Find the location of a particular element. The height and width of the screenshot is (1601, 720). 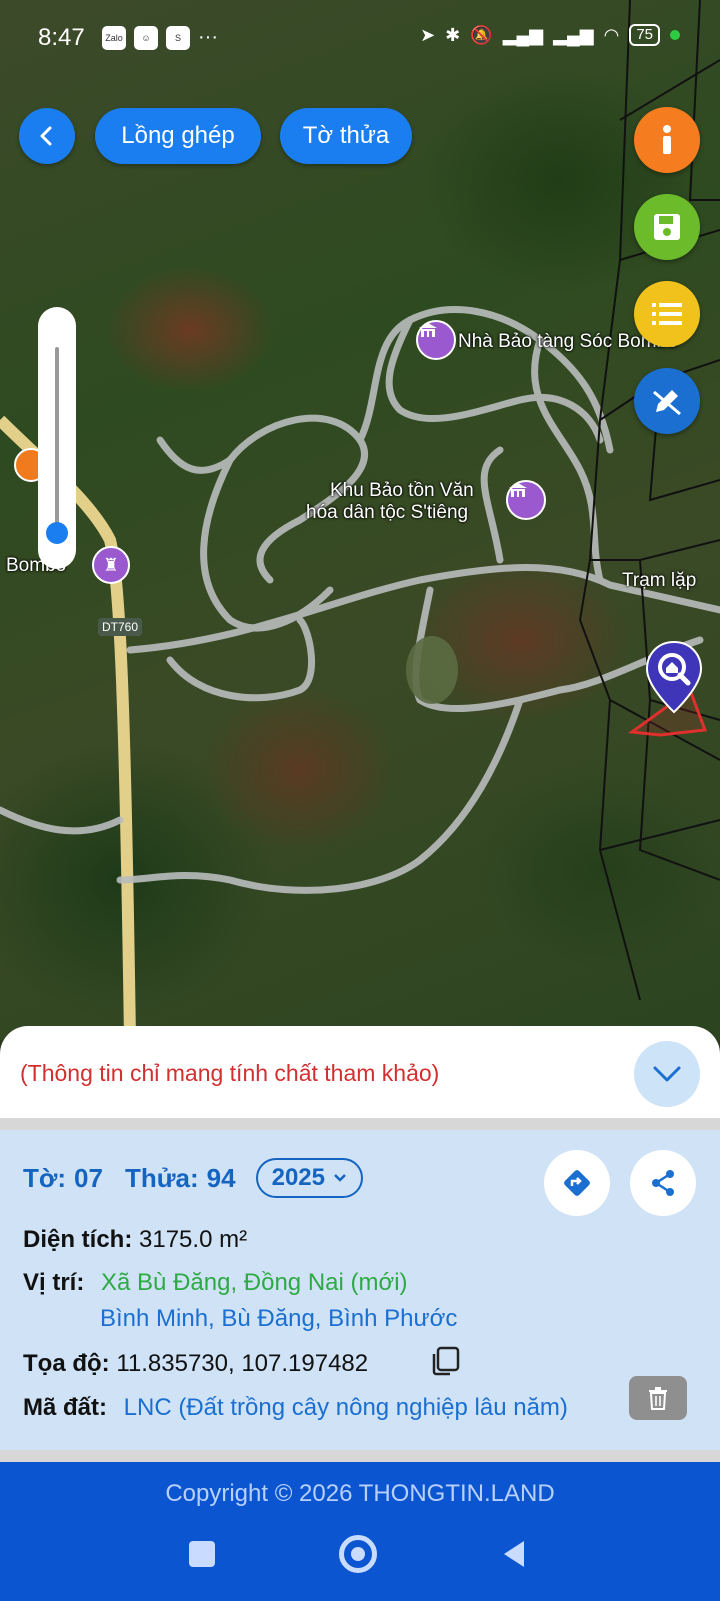

active-dot-icon is located at coordinates (675, 35).